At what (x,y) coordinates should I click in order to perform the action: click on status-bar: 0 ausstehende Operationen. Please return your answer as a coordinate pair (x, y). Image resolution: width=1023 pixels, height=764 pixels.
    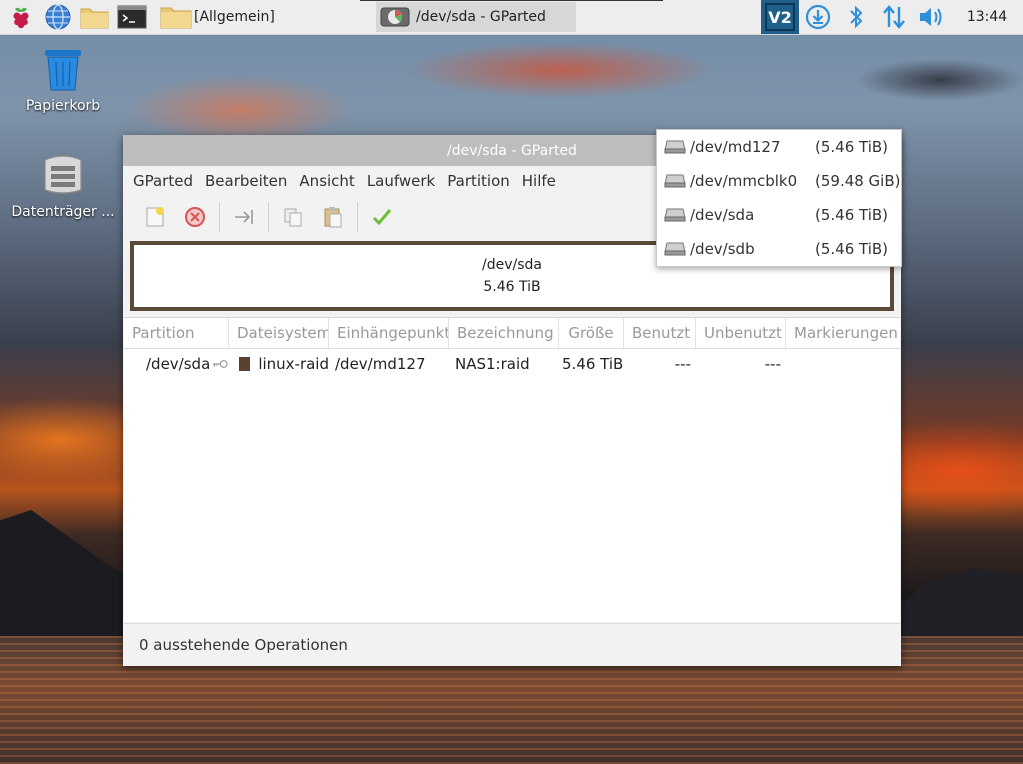
    Looking at the image, I should click on (512, 644).